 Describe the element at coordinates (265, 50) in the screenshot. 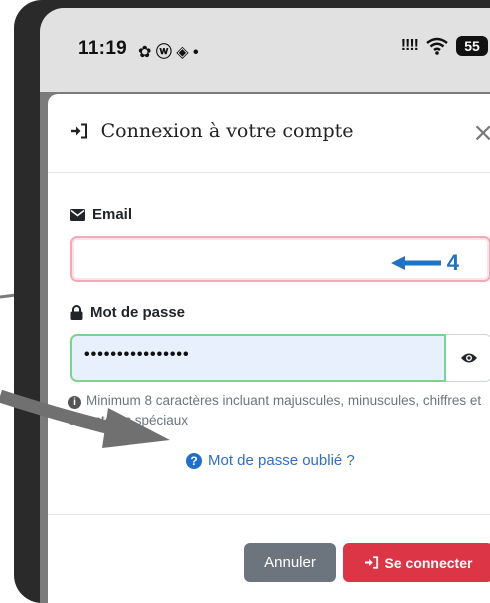

I see `status-bar: 11:19 ✿ ⓦ ◈ • !!!! 55` at that location.